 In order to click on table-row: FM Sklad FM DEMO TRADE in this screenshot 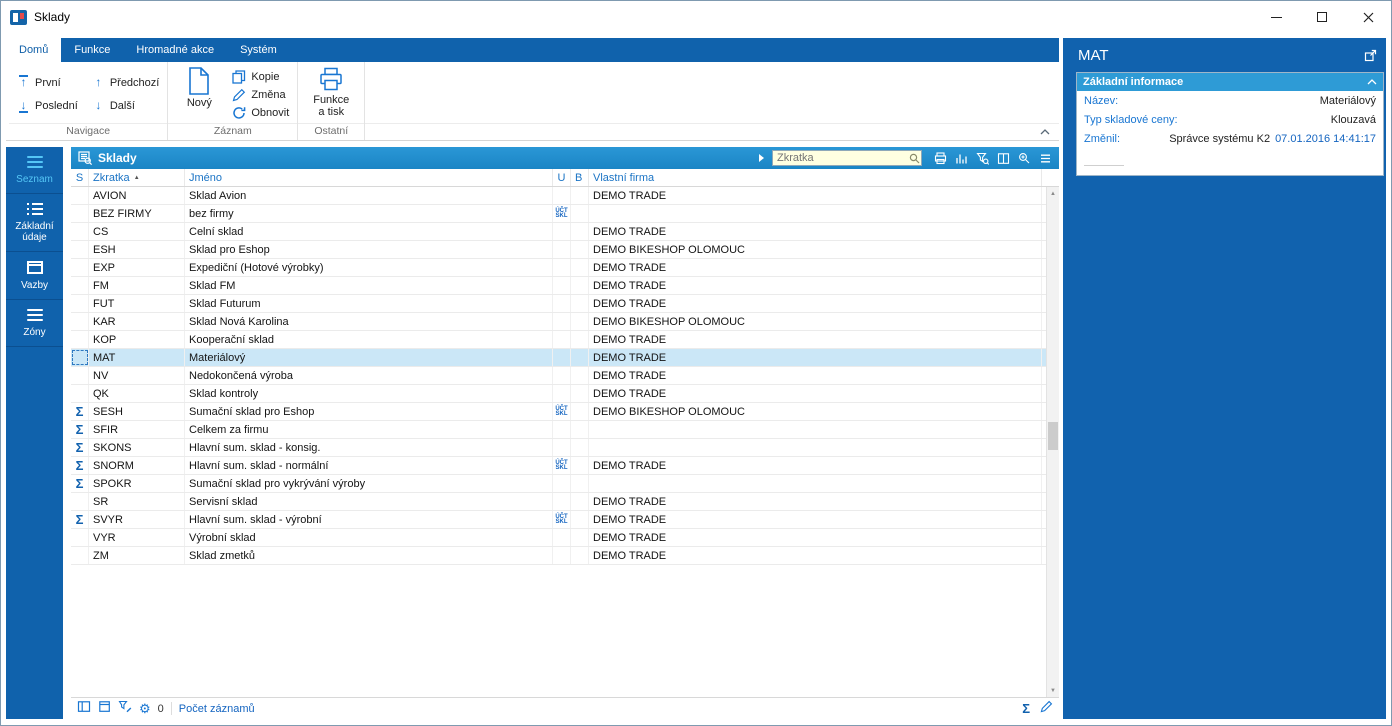, I will do `click(565, 286)`.